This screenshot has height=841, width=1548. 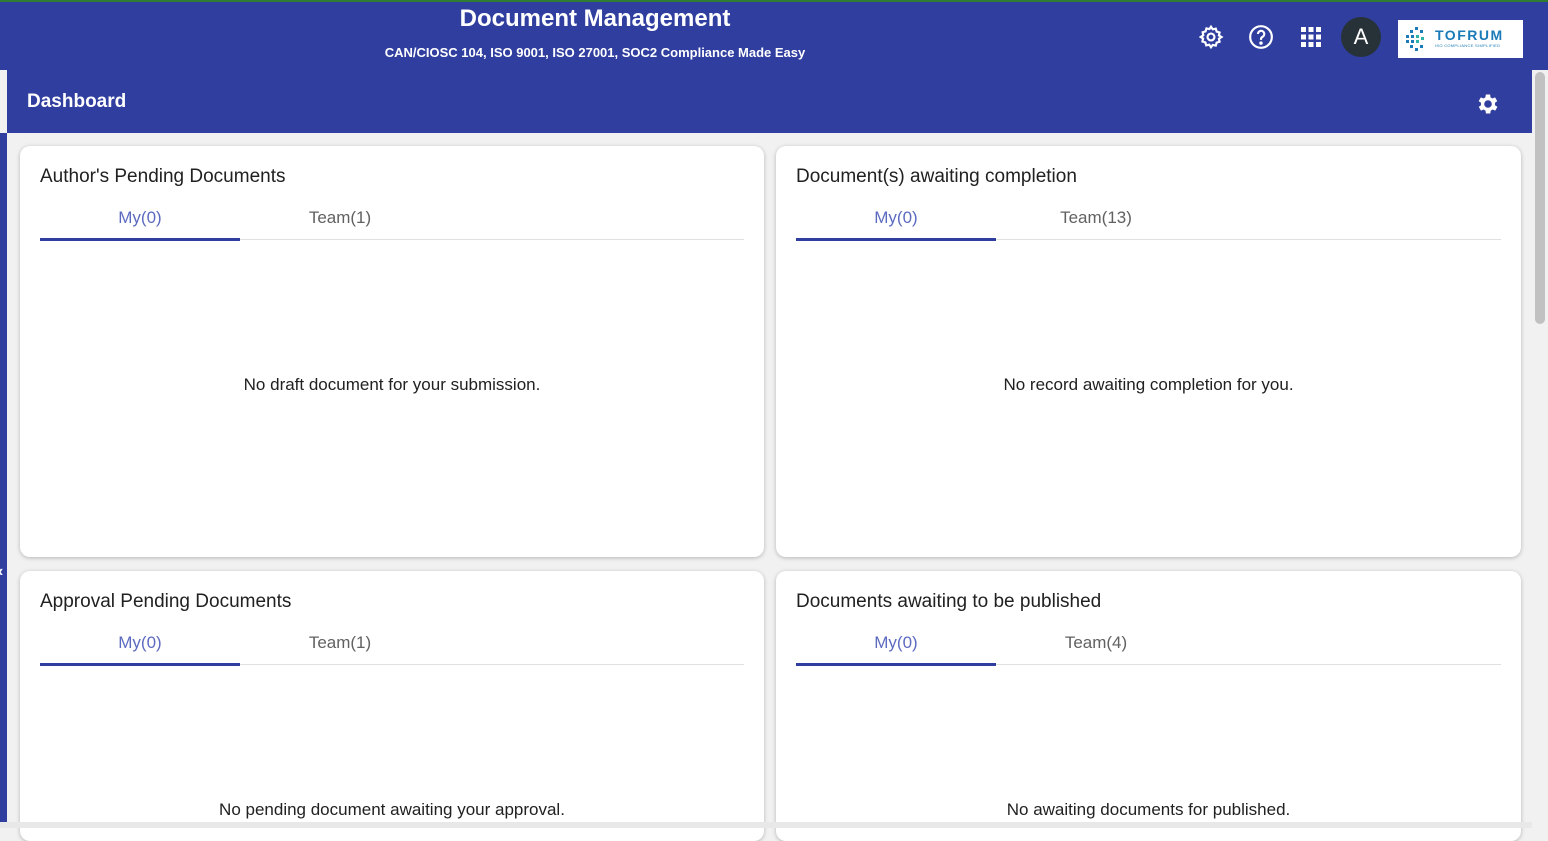 What do you see at coordinates (769, 101) in the screenshot?
I see `dashboard-header: Dashboard` at bounding box center [769, 101].